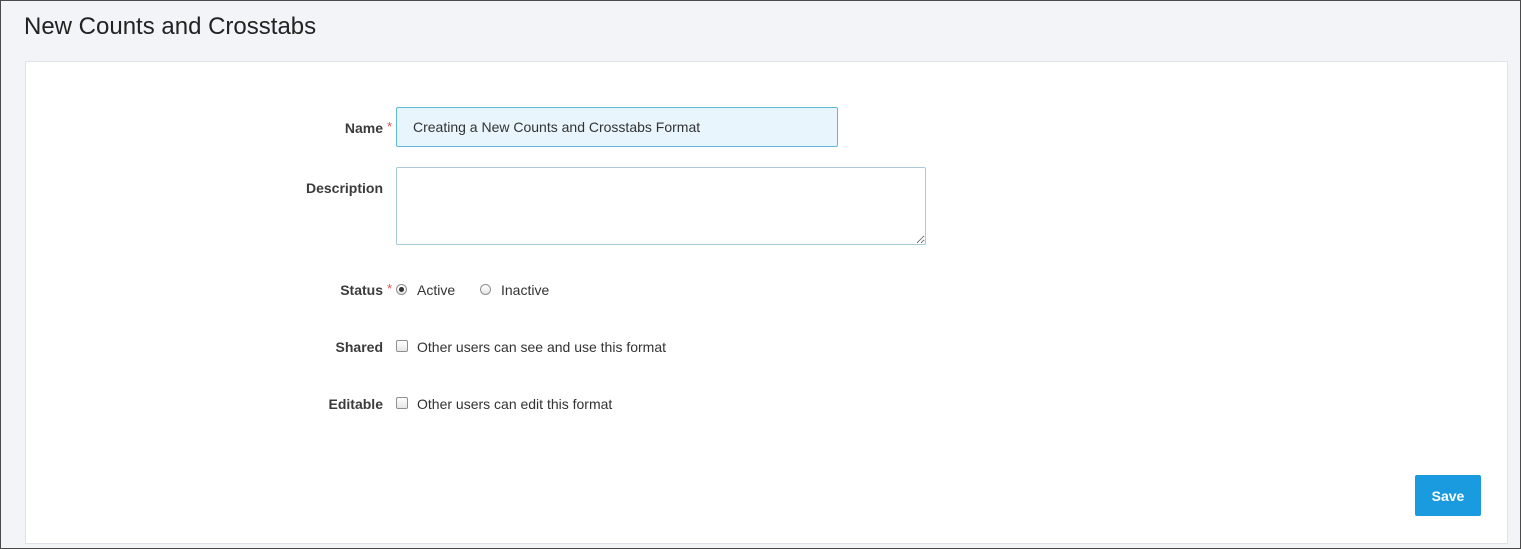  What do you see at coordinates (170, 26) in the screenshot?
I see `page-title: New Counts and Crosstabs` at bounding box center [170, 26].